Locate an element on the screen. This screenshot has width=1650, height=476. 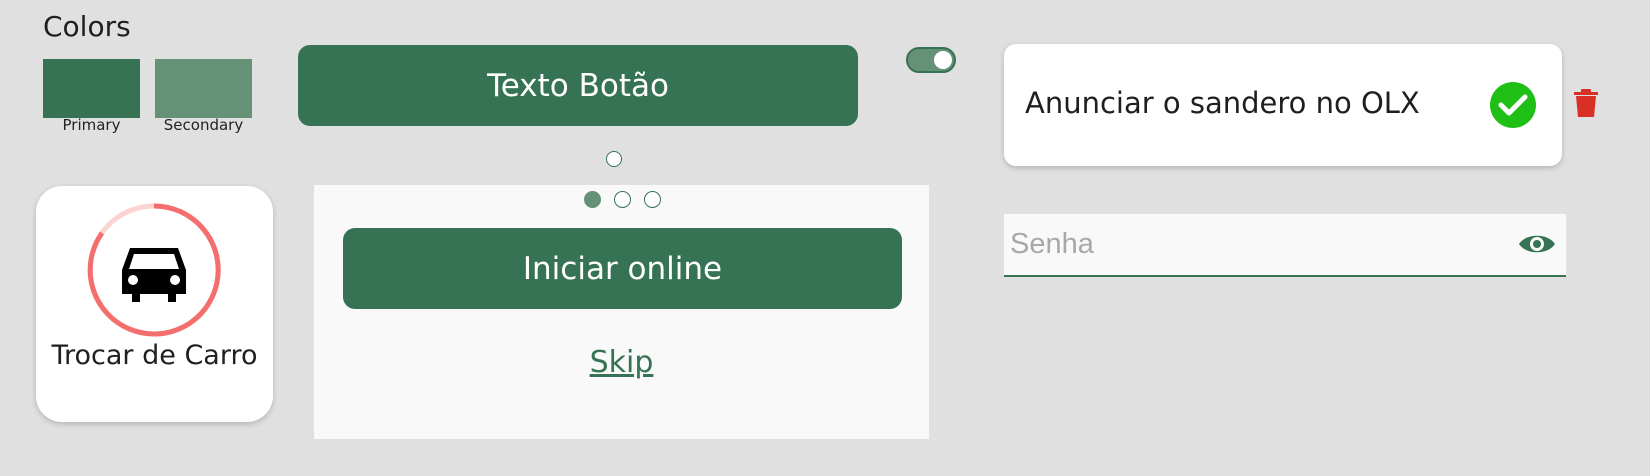
progress-ring is located at coordinates (154, 270).